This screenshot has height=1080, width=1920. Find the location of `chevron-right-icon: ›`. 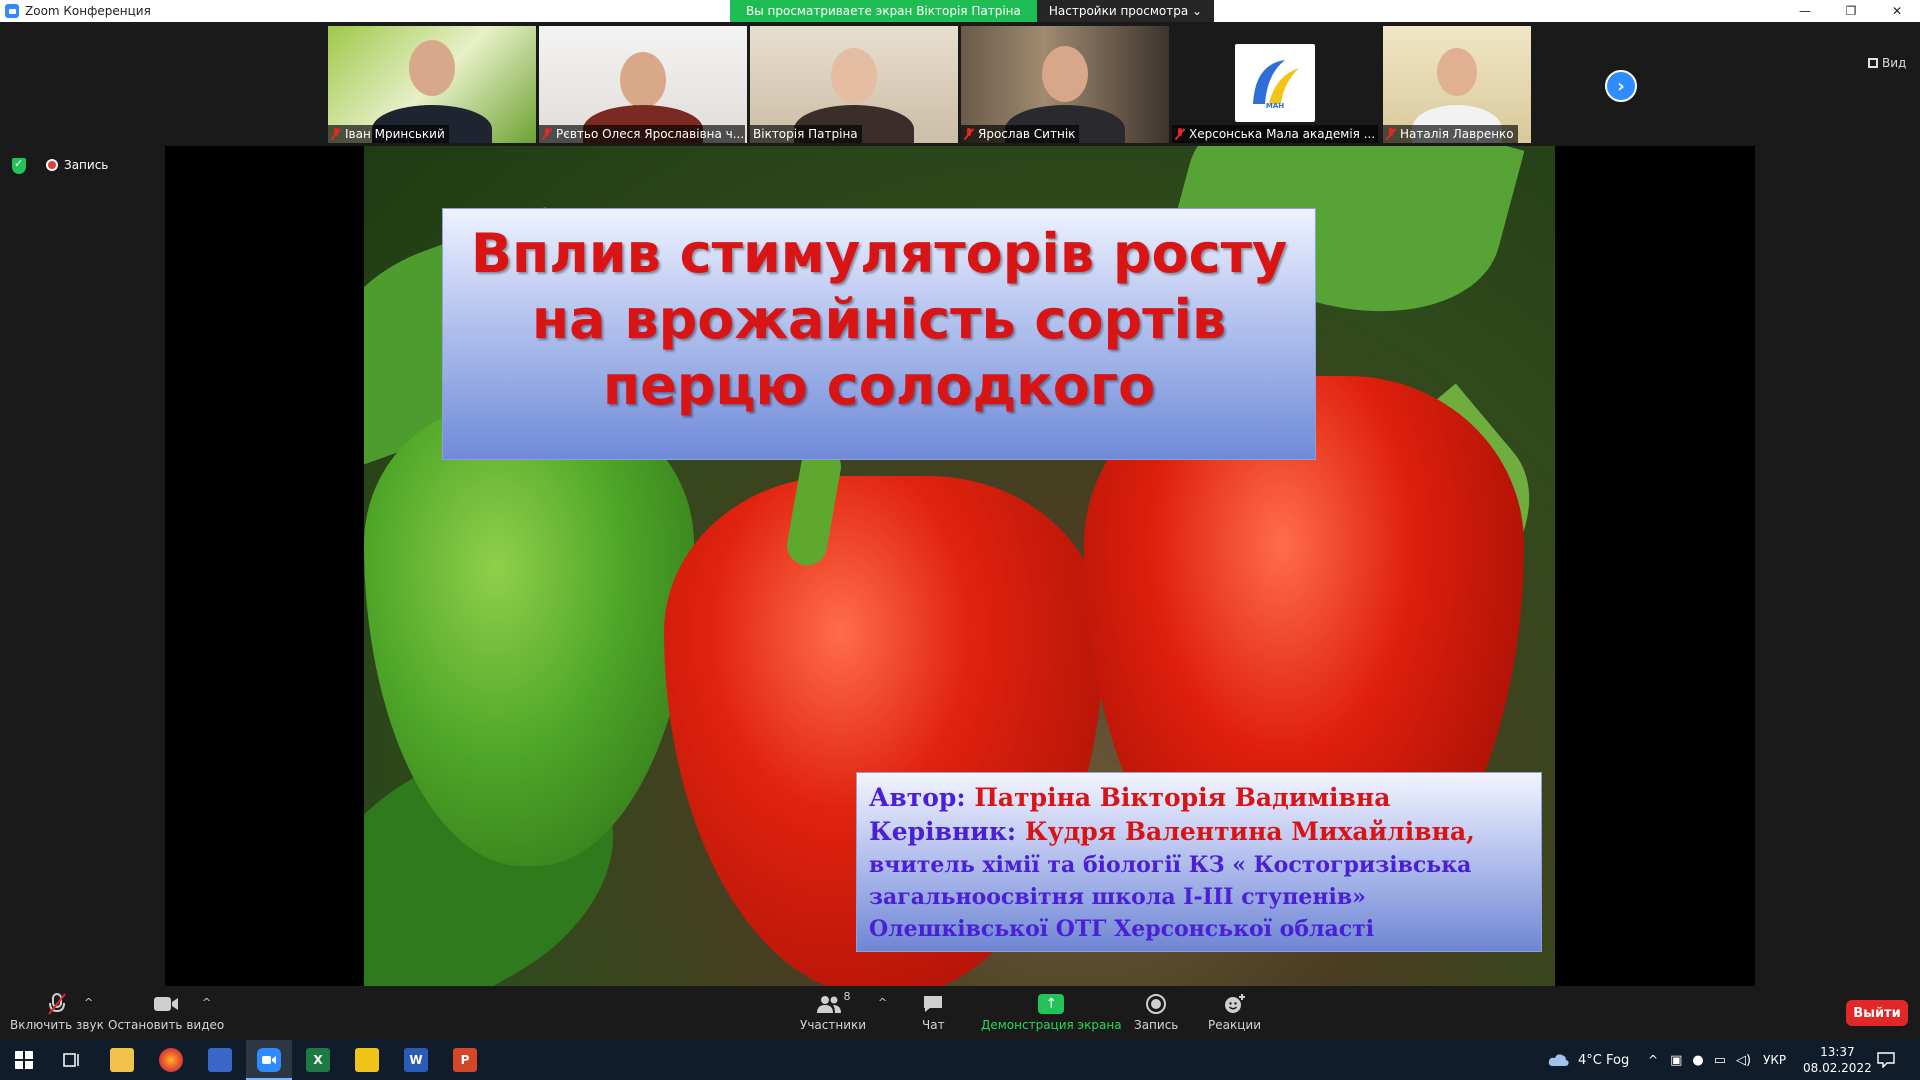

chevron-right-icon: › is located at coordinates (1621, 86).